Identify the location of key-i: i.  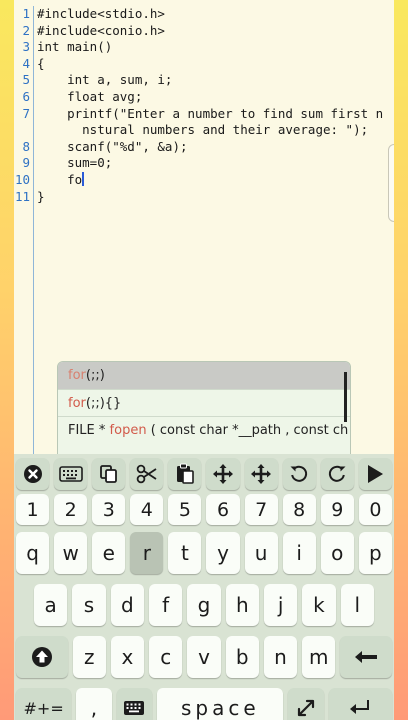
(299, 553).